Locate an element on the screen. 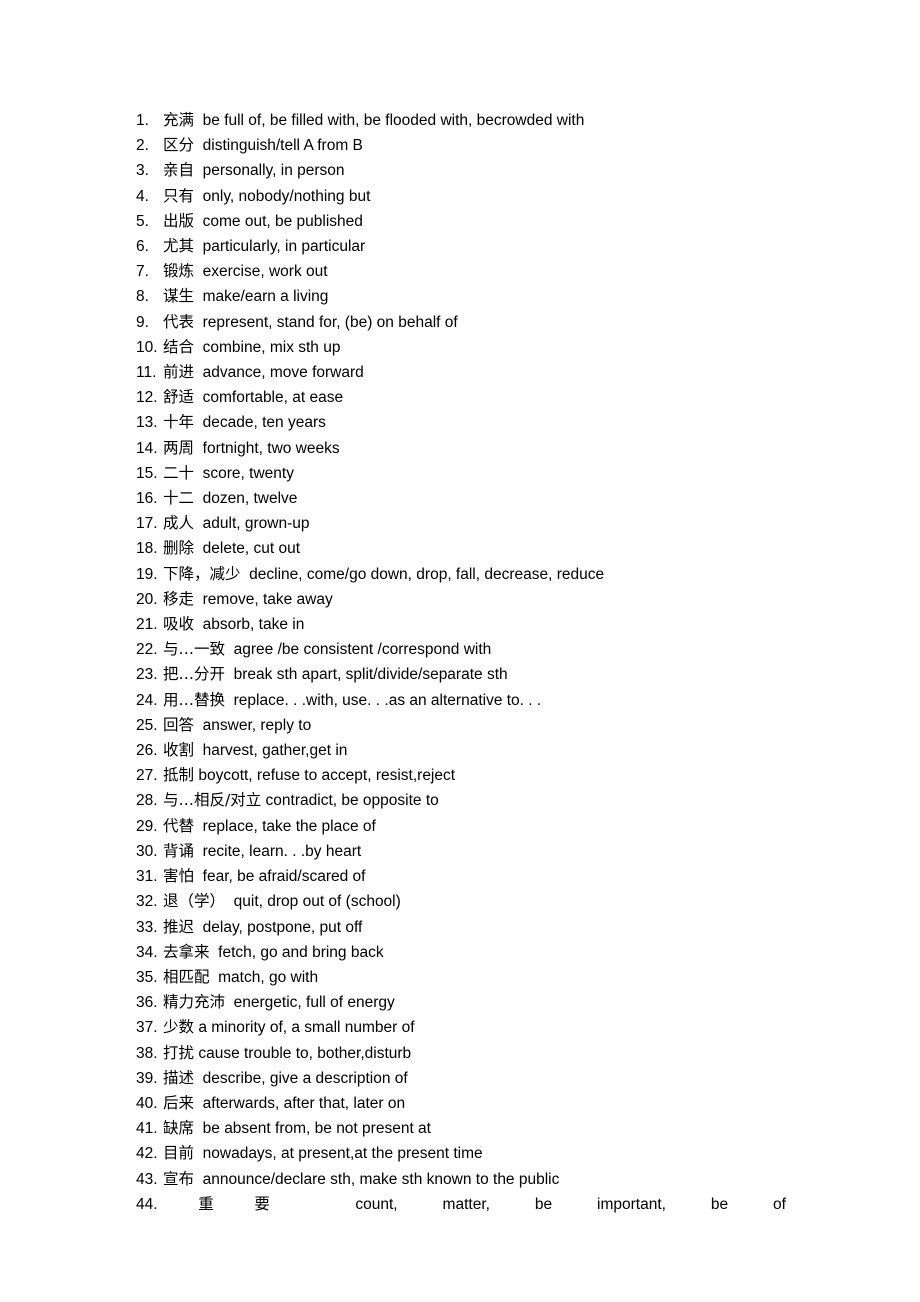  vocabulary-entry: 41. 缺席 be absent from, be not present at is located at coordinates (461, 1128).